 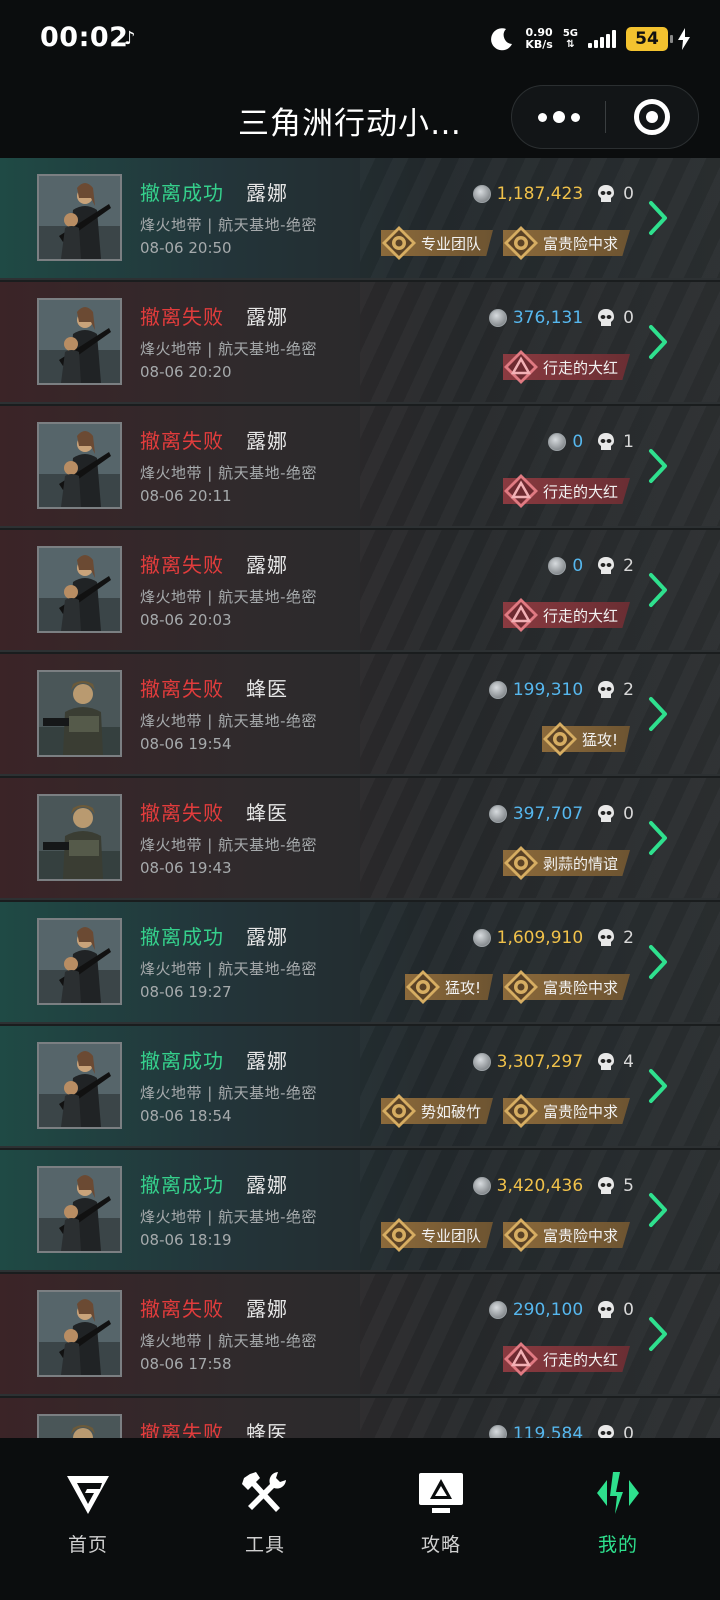 I want to click on data-arrows-icon: ⇅, so click(x=570, y=44).